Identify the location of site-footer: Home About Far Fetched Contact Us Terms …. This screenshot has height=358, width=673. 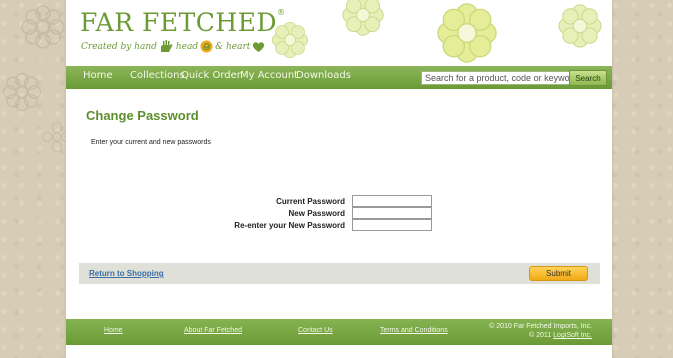
(339, 332).